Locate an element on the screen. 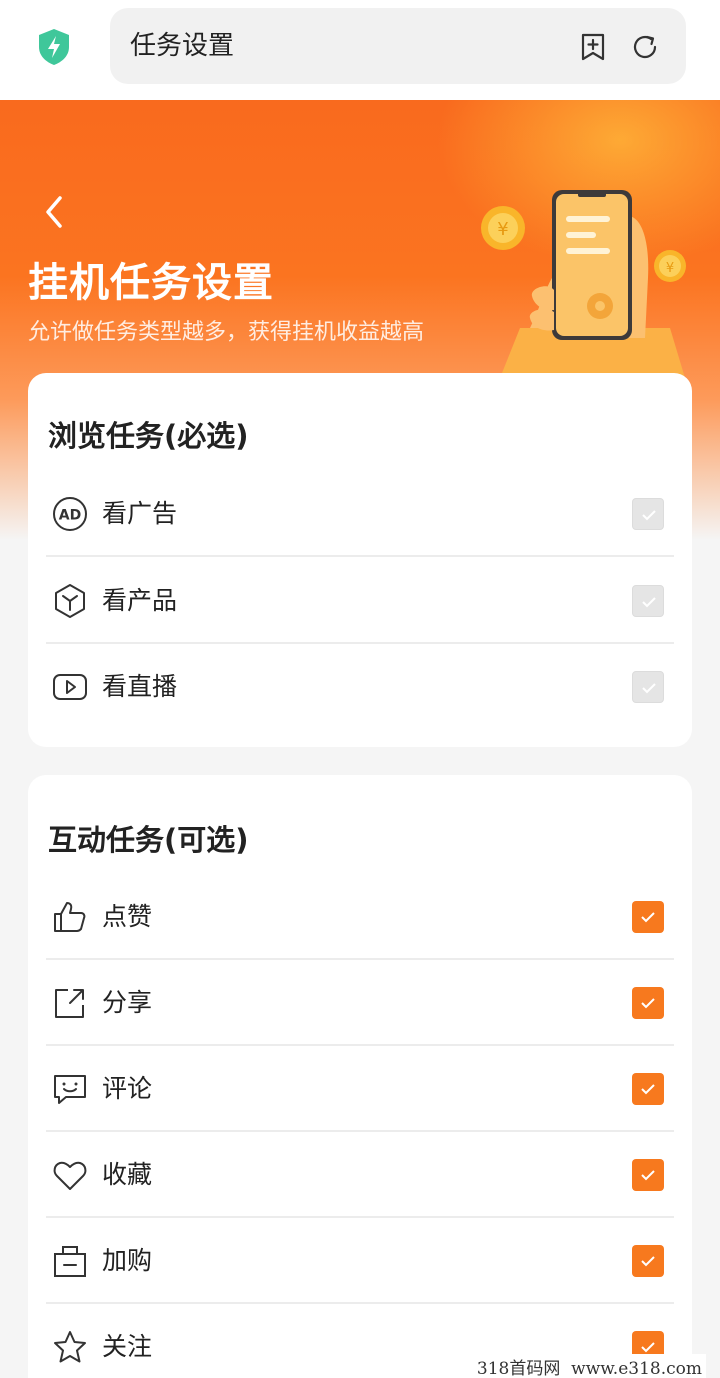 This screenshot has height=1378, width=720. watermark: 318首码网 www.e318.com is located at coordinates (589, 1366).